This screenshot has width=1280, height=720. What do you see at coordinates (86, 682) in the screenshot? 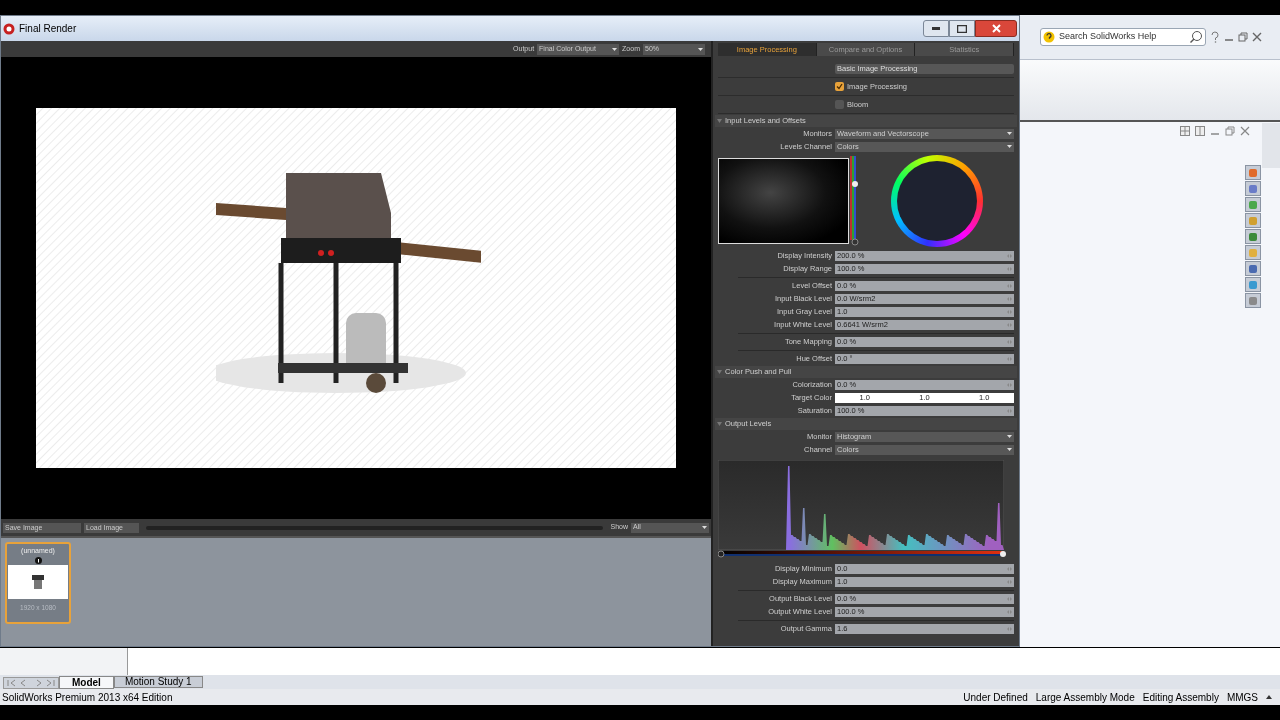
I see `tab: Model` at bounding box center [86, 682].